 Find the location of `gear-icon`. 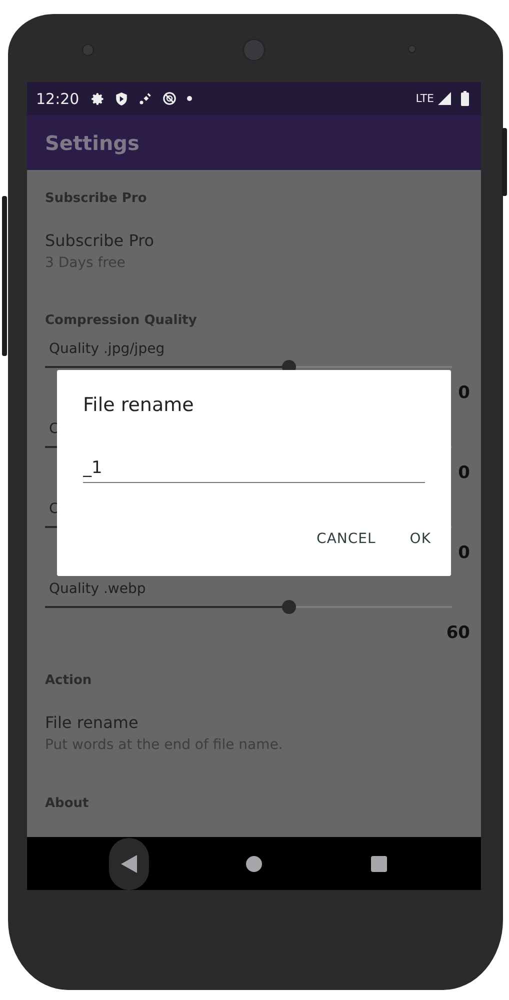

gear-icon is located at coordinates (98, 99).